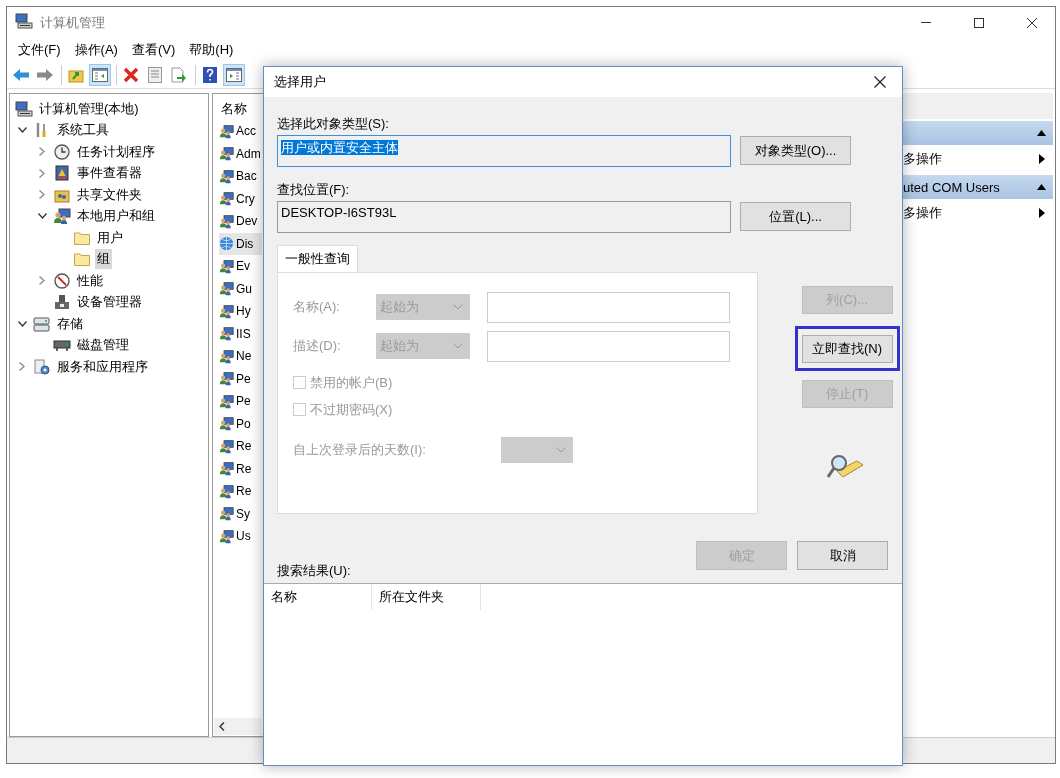  What do you see at coordinates (1042, 159) in the screenshot?
I see `submenu-arrow-icon` at bounding box center [1042, 159].